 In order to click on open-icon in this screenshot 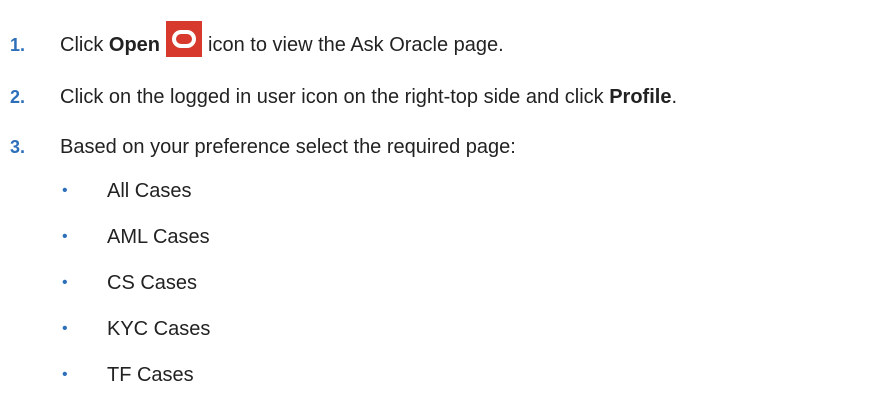, I will do `click(184, 39)`.